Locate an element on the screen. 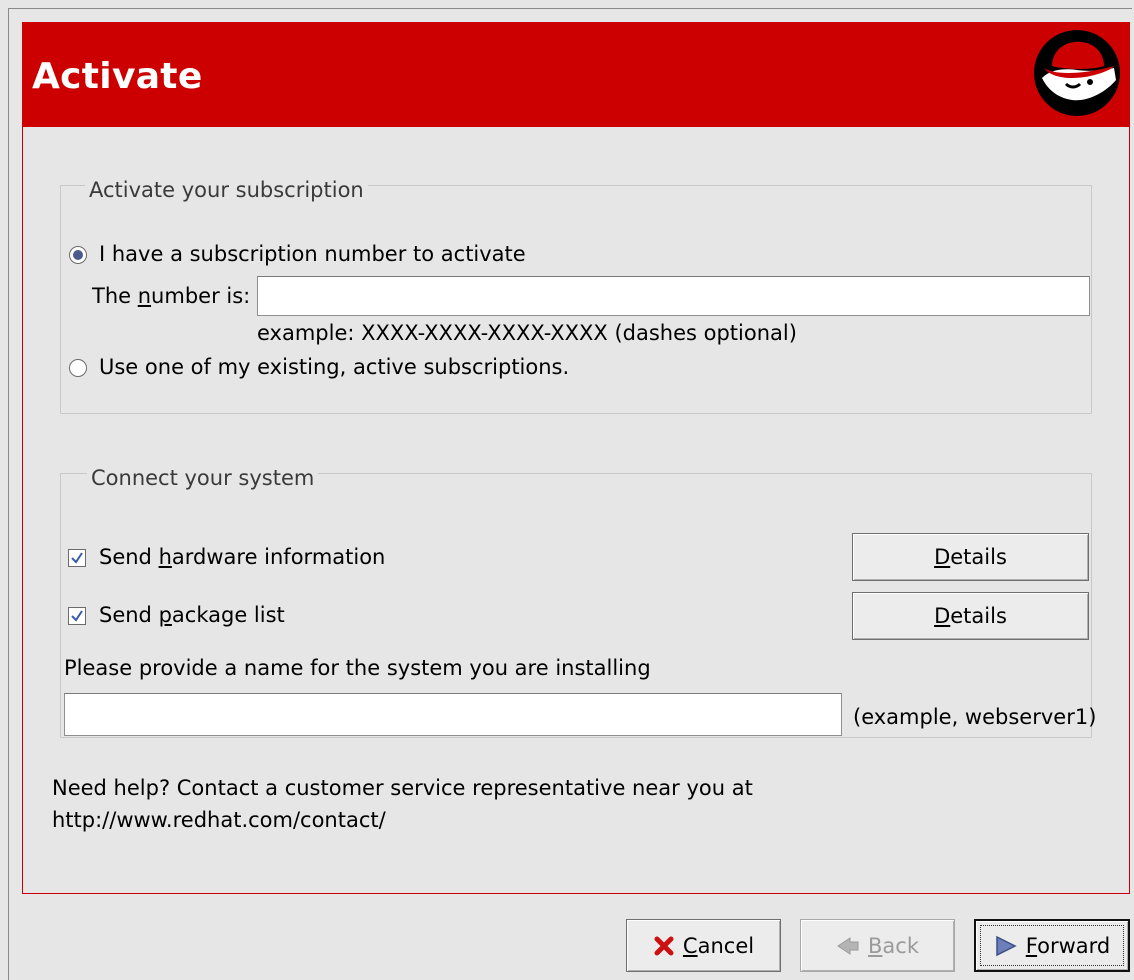 This screenshot has height=980, width=1134. radio-have-number-label: I have a subscription number to activate is located at coordinates (312, 254).